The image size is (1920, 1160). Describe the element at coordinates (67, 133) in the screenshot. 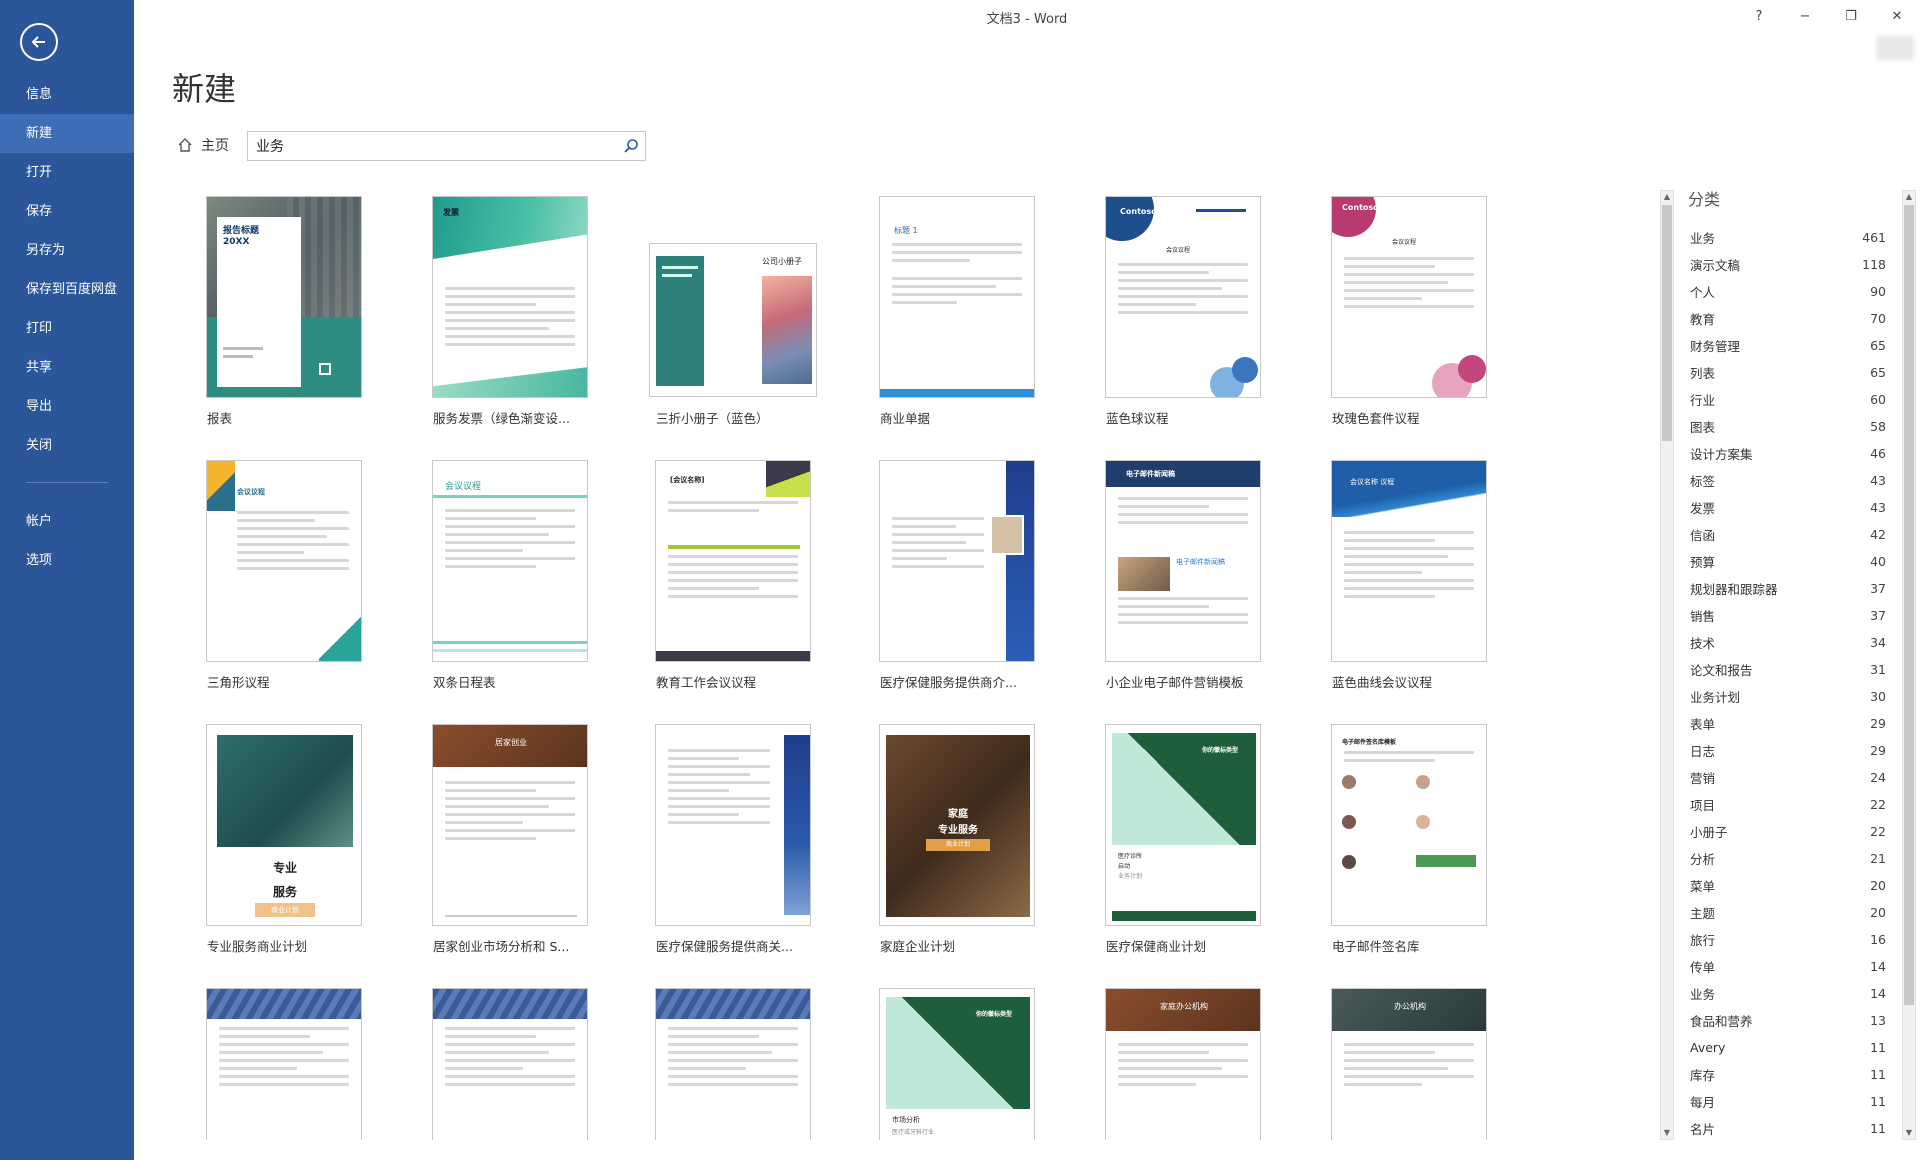

I see `nav-new: 新建` at that location.